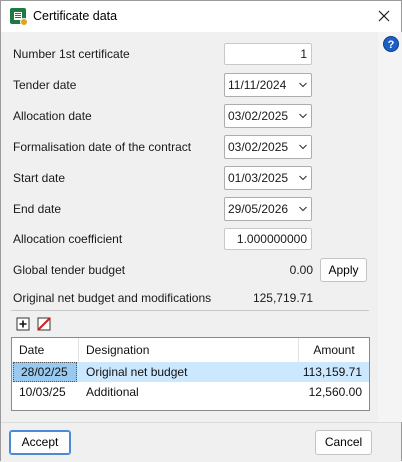  I want to click on formalisation-date-picker: 03/02/2025, so click(268, 147).